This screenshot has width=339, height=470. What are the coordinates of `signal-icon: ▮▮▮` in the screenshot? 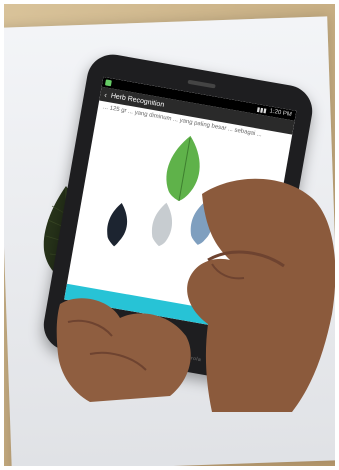 It's located at (262, 110).